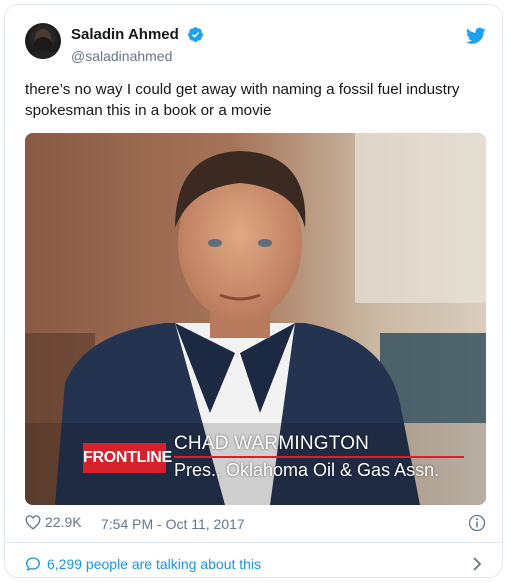  Describe the element at coordinates (137, 45) in the screenshot. I see `author-names: Saladin Ahmed @saladinahmed` at that location.